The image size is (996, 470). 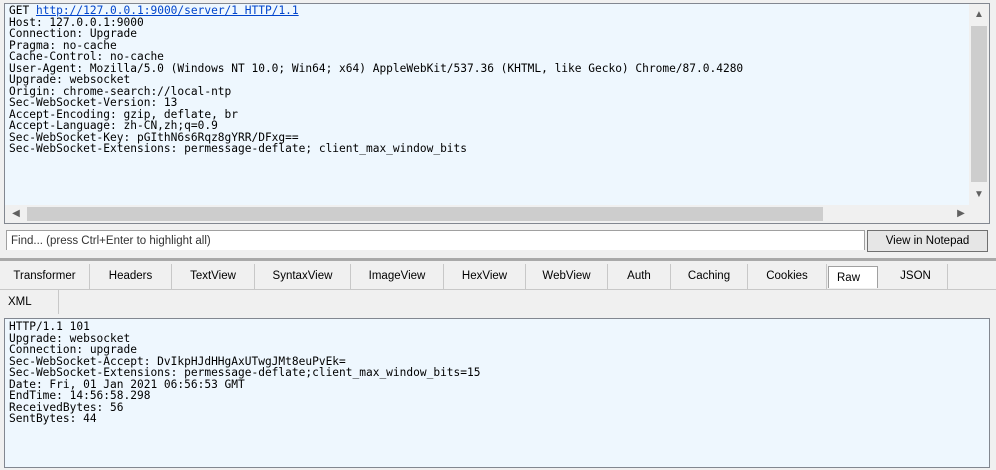 I want to click on tab-syntaxview: SyntaxView, so click(x=303, y=276).